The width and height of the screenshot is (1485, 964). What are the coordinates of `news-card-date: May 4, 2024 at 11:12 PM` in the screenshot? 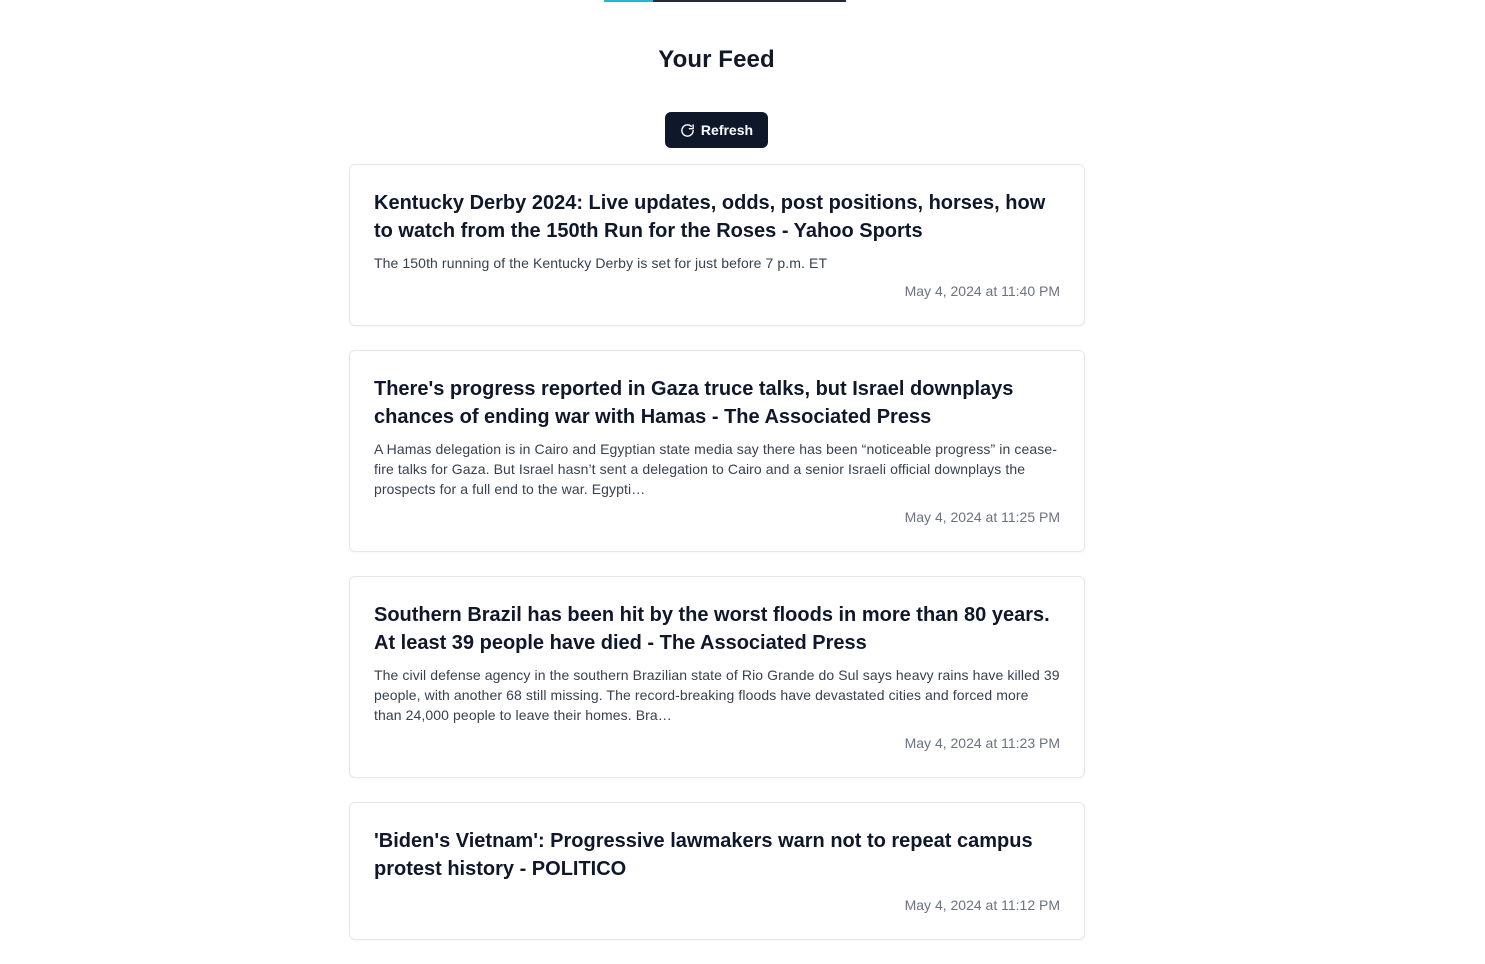 It's located at (982, 905).